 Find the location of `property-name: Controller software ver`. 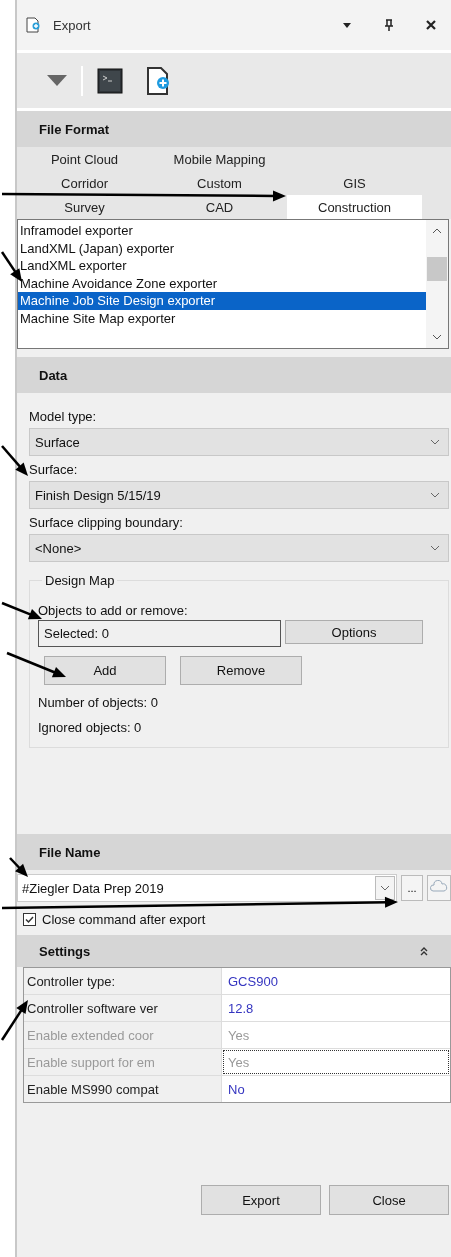

property-name: Controller software ver is located at coordinates (123, 1008).